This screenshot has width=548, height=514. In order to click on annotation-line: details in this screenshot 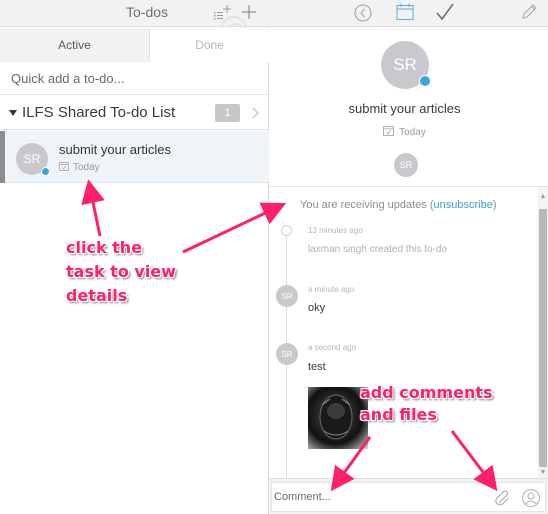, I will do `click(97, 295)`.